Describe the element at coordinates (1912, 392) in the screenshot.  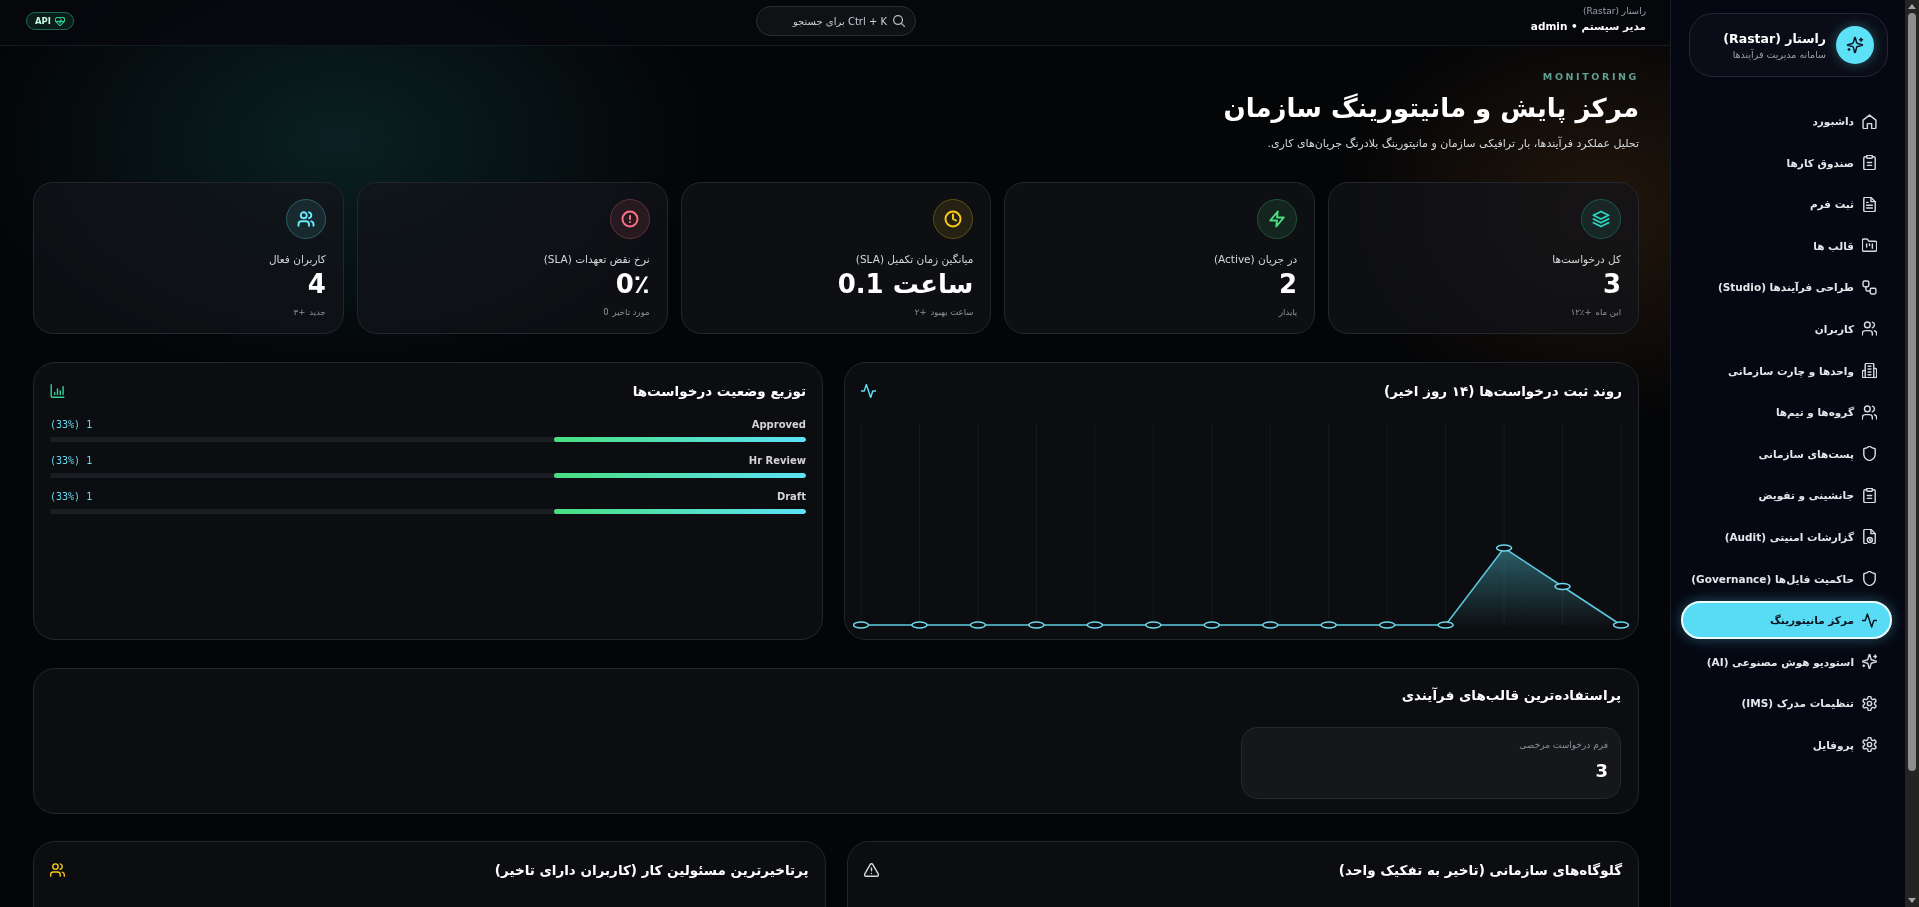
I see `scrollbar-thumb` at that location.